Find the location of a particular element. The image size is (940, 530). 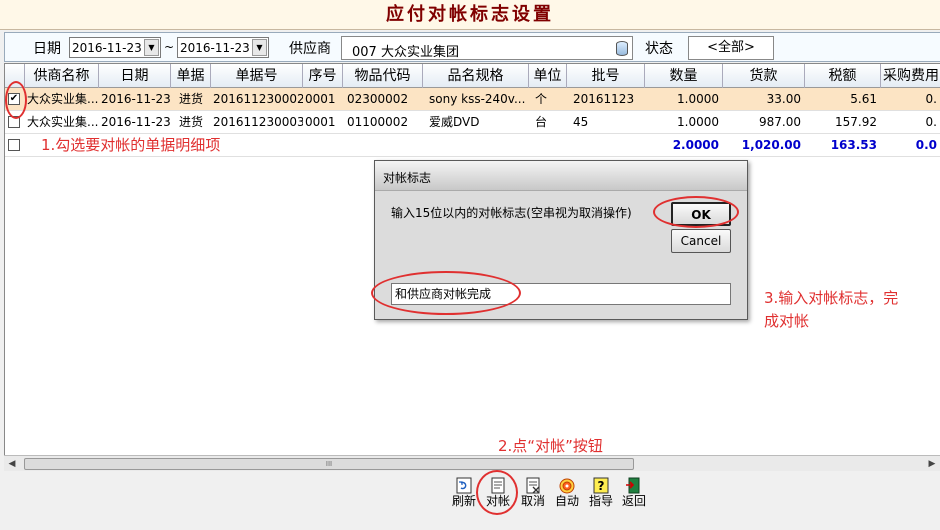

column-header: 物品代码 is located at coordinates (383, 76).